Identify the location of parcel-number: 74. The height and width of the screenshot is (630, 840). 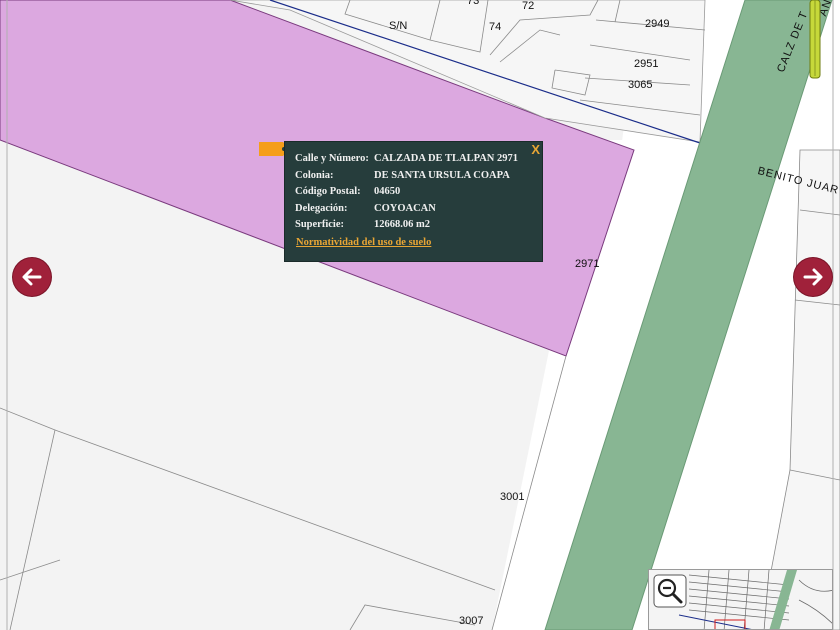
(495, 27).